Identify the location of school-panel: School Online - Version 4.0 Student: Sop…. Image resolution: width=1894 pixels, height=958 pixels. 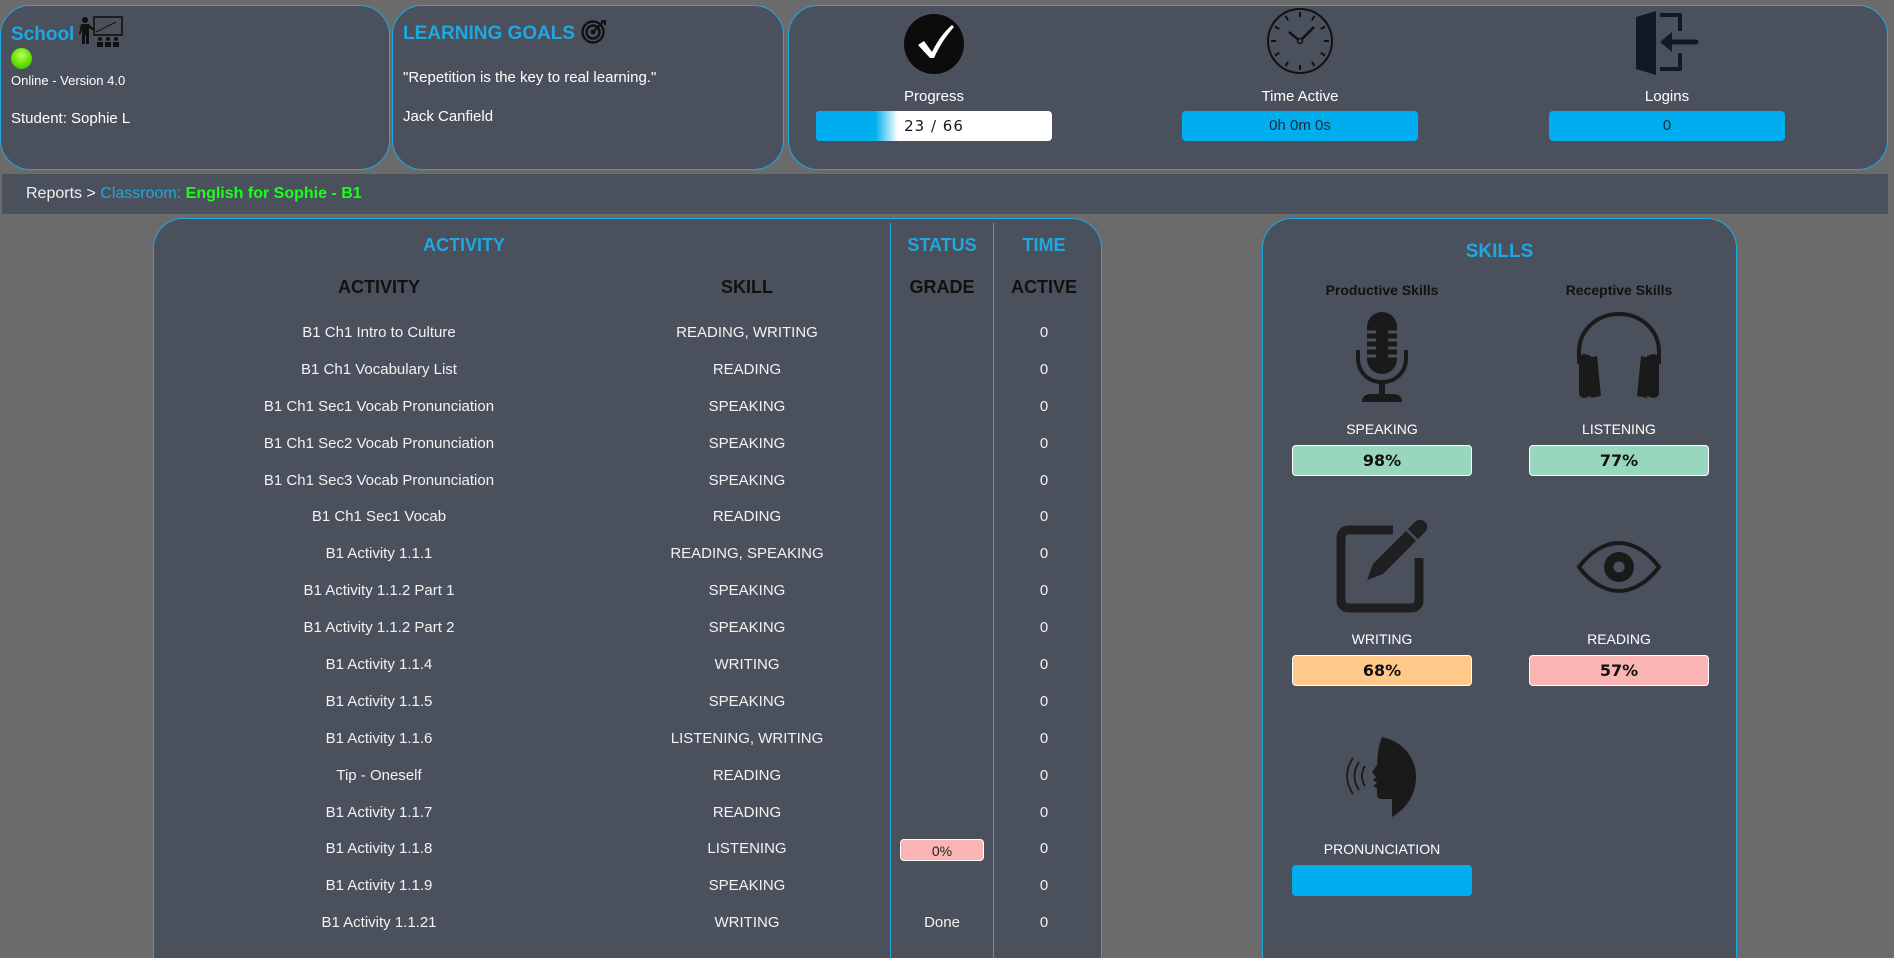
(195, 87).